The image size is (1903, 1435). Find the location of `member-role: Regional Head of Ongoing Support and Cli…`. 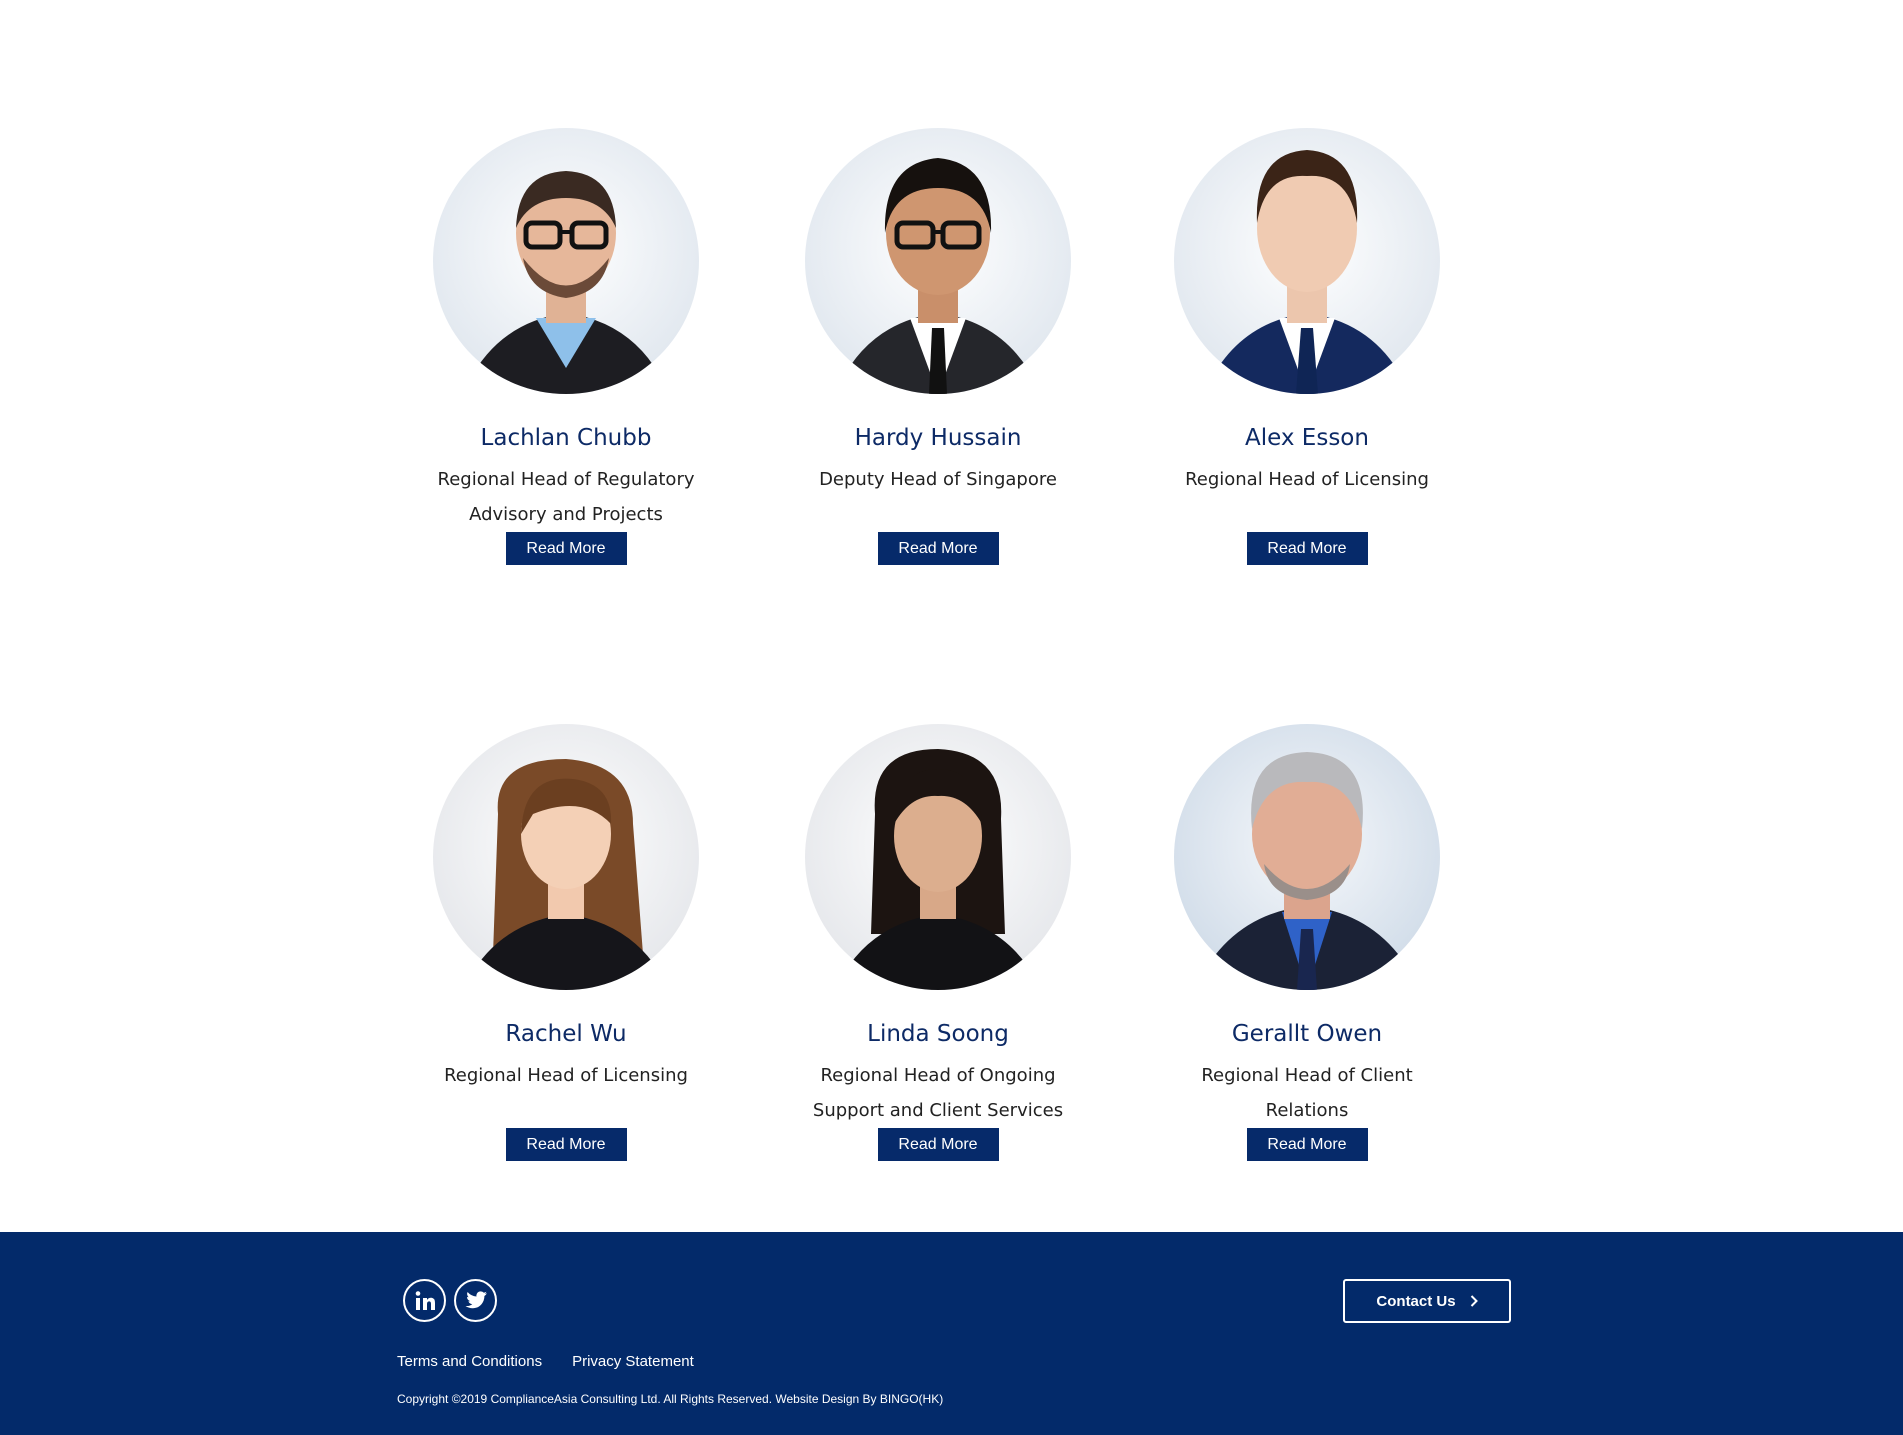

member-role: Regional Head of Ongoing Support and Cli… is located at coordinates (938, 1093).